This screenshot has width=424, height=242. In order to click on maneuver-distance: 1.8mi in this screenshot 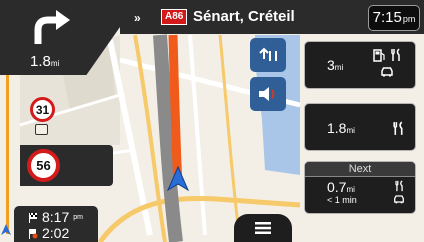, I will do `click(45, 61)`.